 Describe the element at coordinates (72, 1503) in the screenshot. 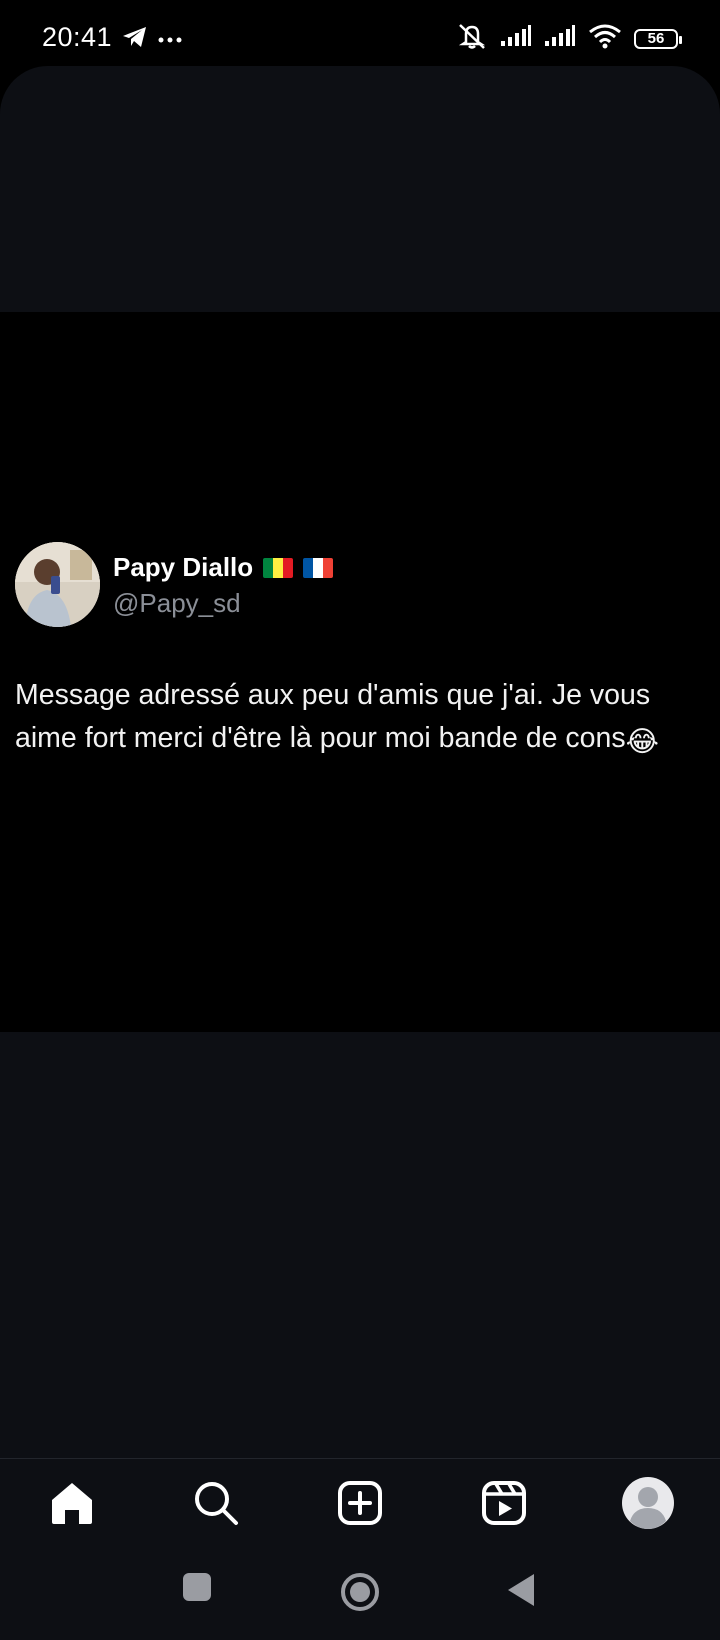

I see `home-icon` at that location.